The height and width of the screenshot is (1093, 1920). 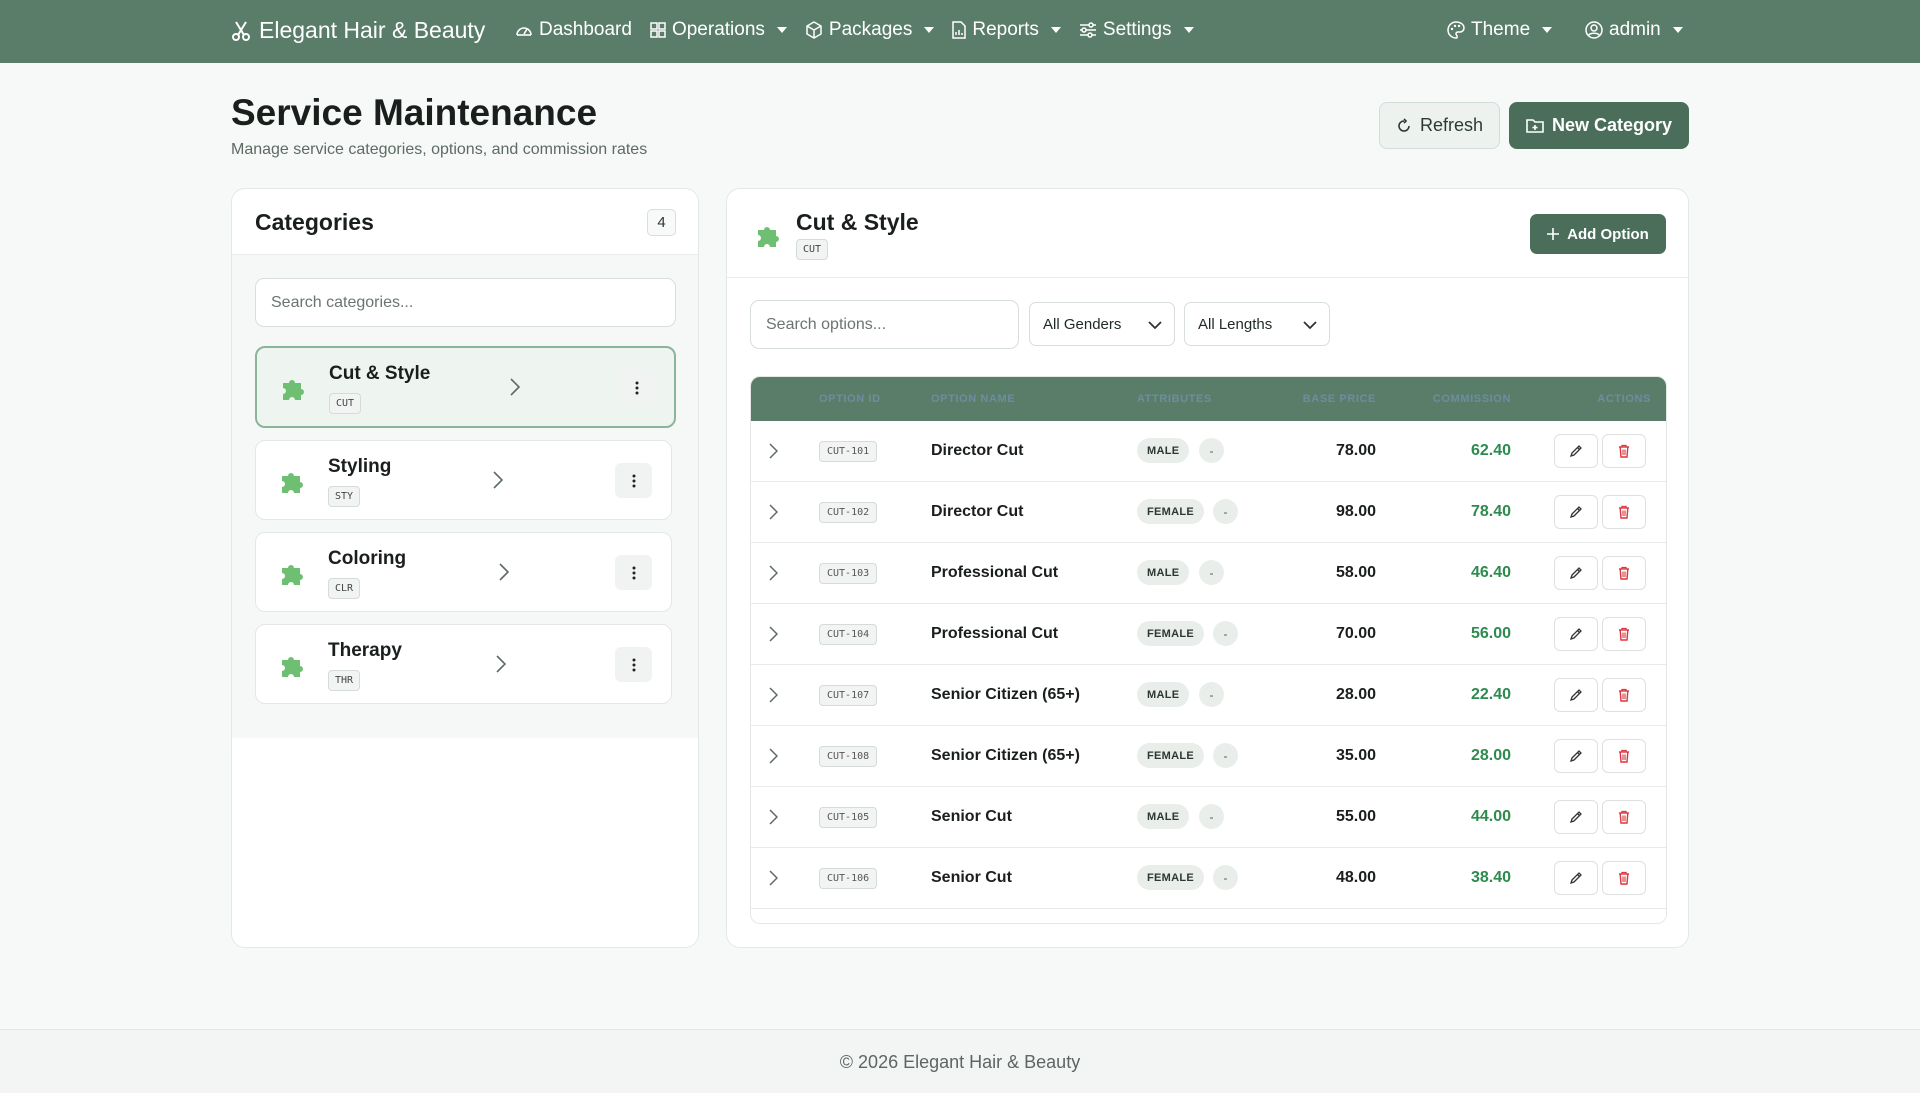 What do you see at coordinates (718, 30) in the screenshot?
I see `nav-operations: Operations` at bounding box center [718, 30].